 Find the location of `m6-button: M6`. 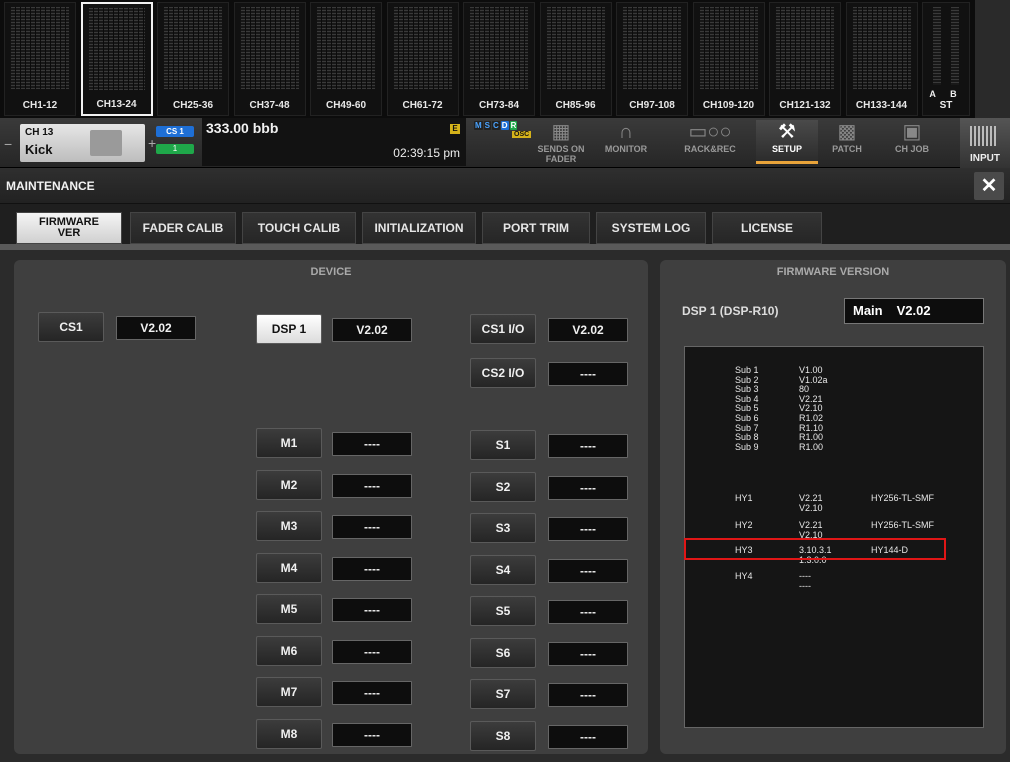

m6-button: M6 is located at coordinates (289, 650).